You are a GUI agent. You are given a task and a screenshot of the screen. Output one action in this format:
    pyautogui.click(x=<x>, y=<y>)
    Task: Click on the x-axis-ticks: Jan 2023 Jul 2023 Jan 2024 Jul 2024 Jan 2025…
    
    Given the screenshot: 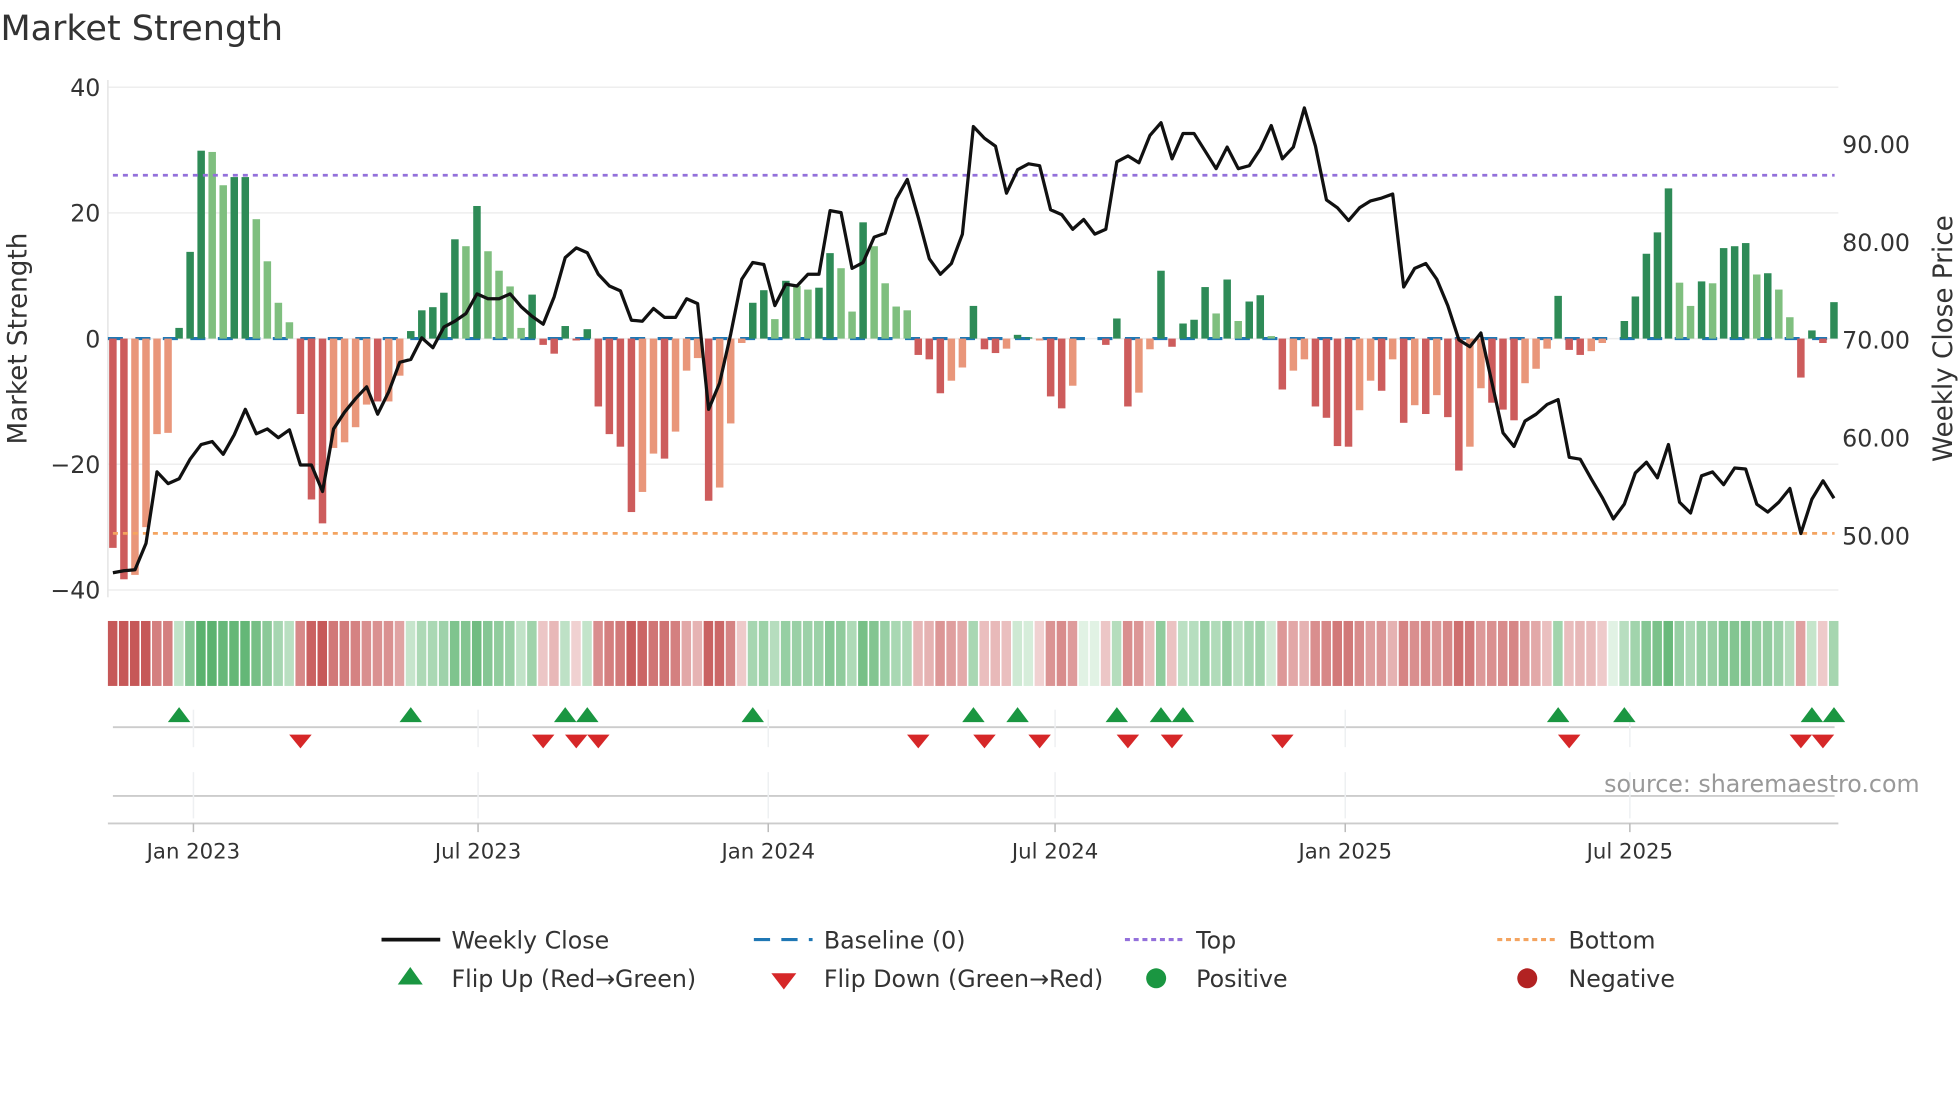 What is the action you would take?
    pyautogui.click(x=909, y=843)
    